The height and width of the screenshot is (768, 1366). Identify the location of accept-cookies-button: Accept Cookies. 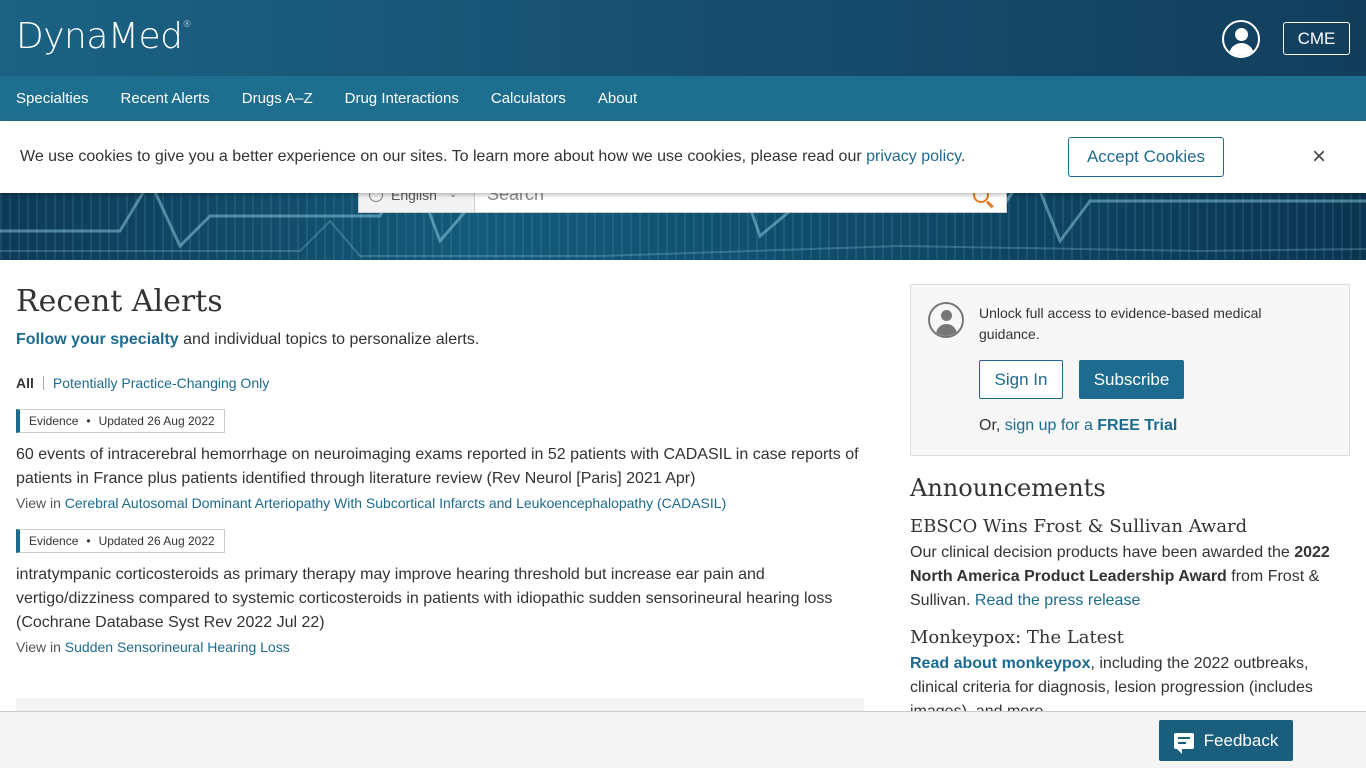
(1146, 157).